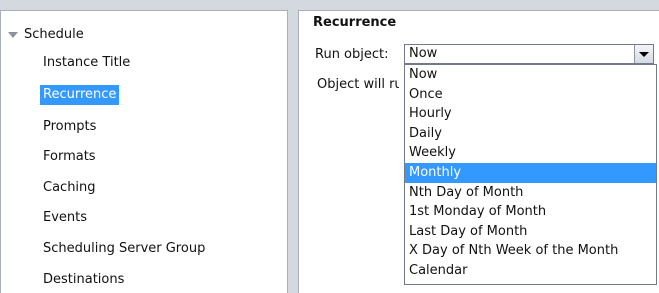 This screenshot has width=659, height=293. What do you see at coordinates (530, 193) in the screenshot?
I see `option-nth-day-of-month: Nth Day of Month` at bounding box center [530, 193].